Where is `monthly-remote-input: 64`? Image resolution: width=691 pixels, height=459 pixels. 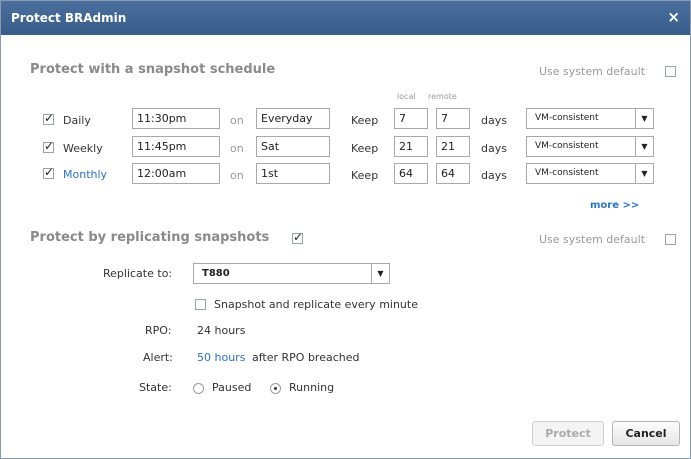 monthly-remote-input: 64 is located at coordinates (453, 173).